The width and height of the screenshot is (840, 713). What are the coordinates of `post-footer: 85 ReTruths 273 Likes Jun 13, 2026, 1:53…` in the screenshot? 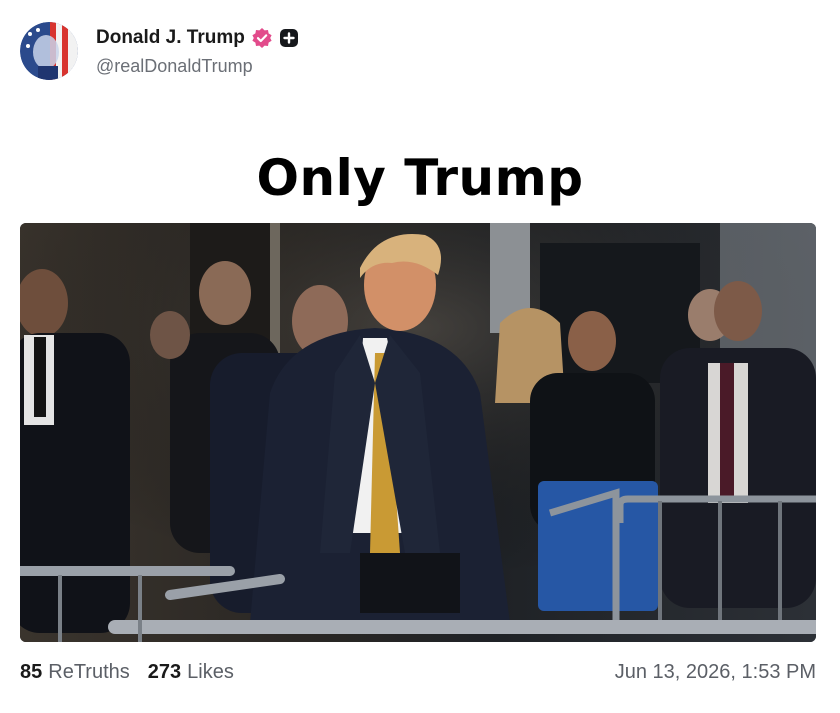 It's located at (418, 672).